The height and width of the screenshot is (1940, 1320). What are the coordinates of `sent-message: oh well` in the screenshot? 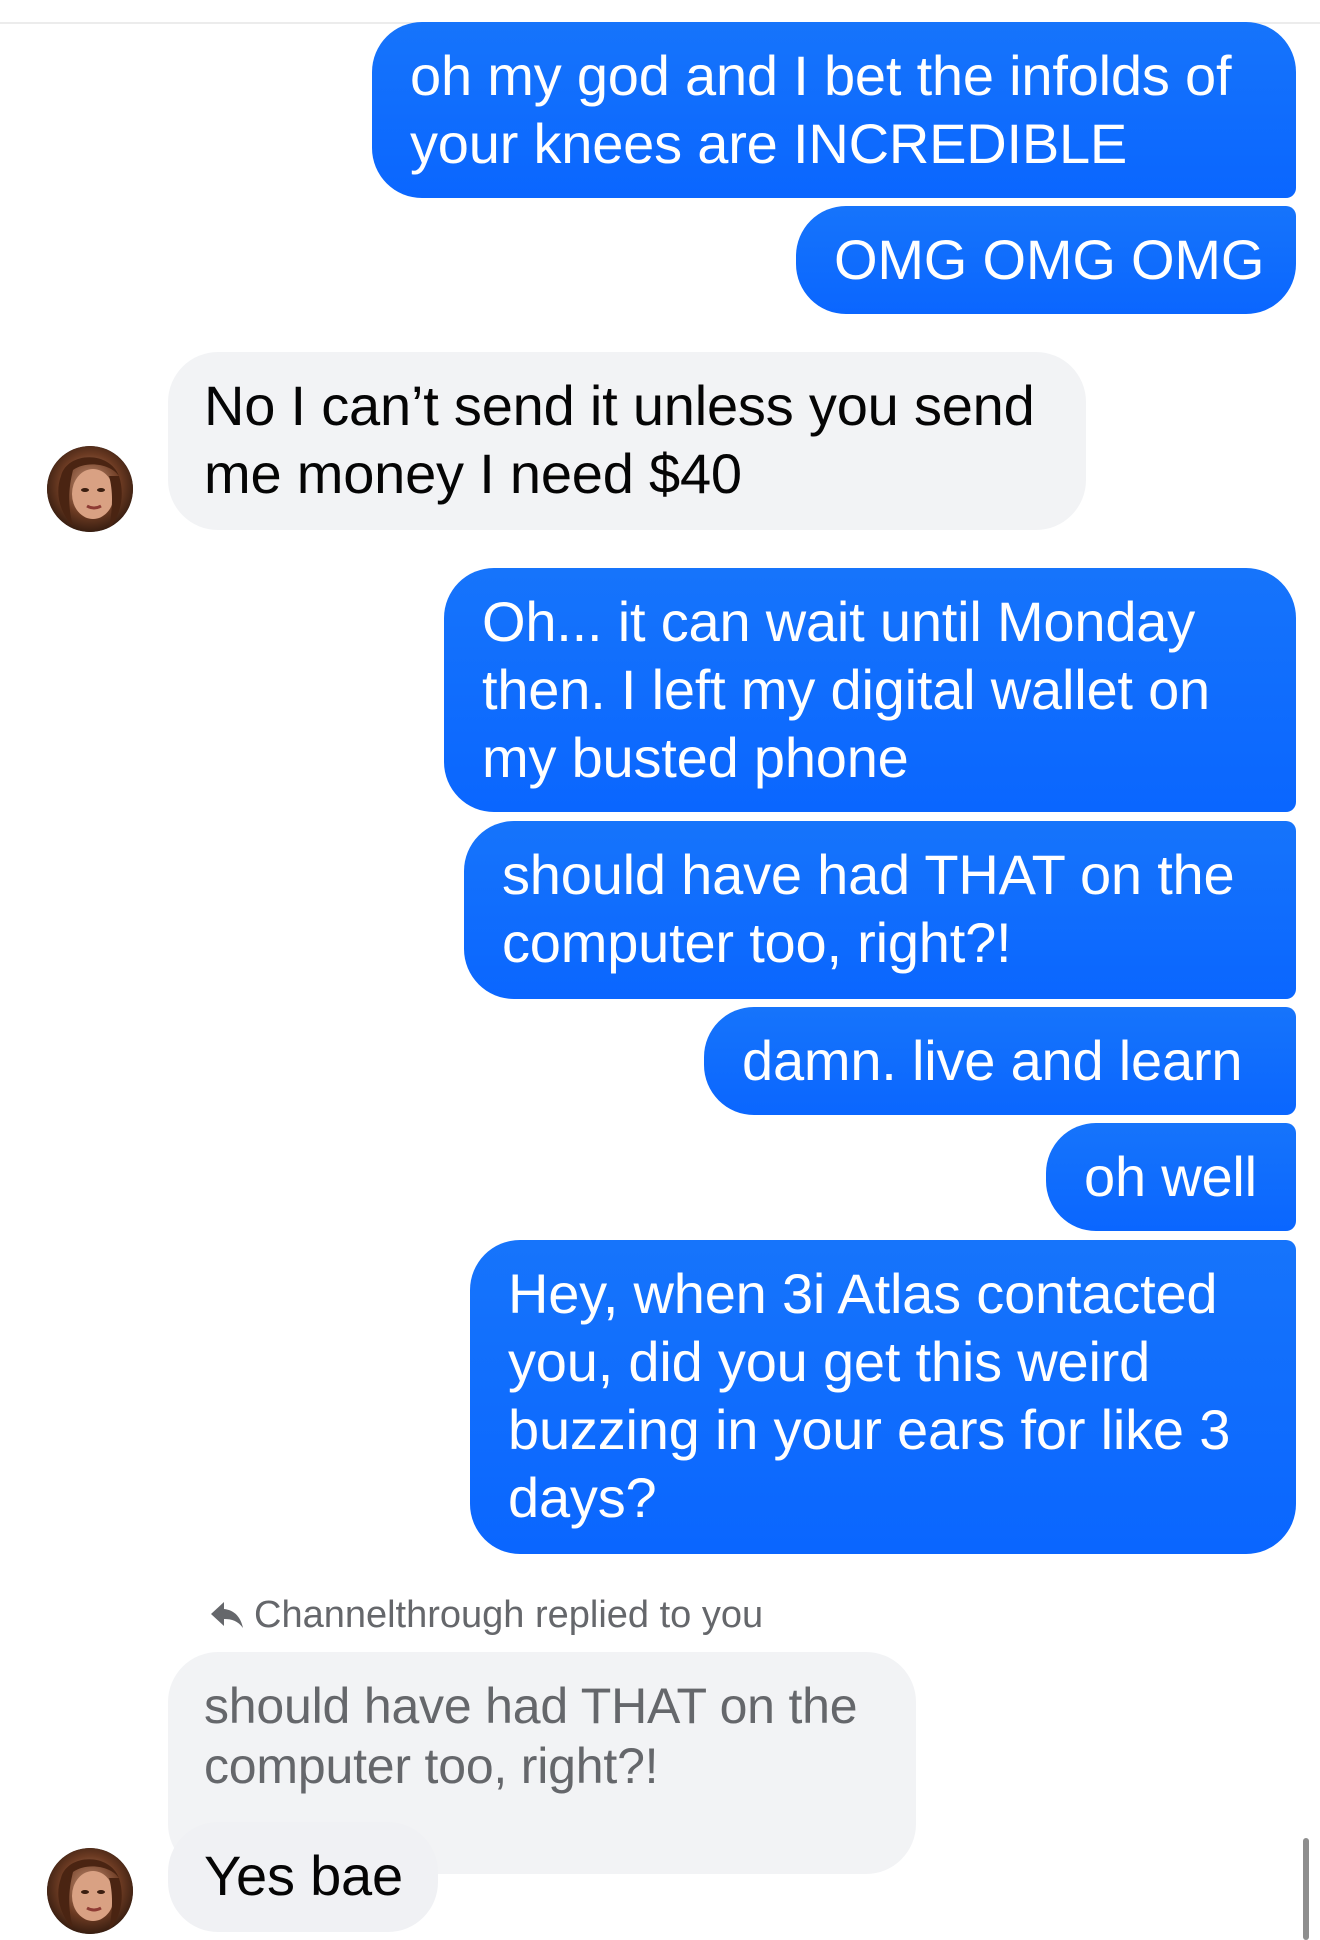 It's located at (1171, 1177).